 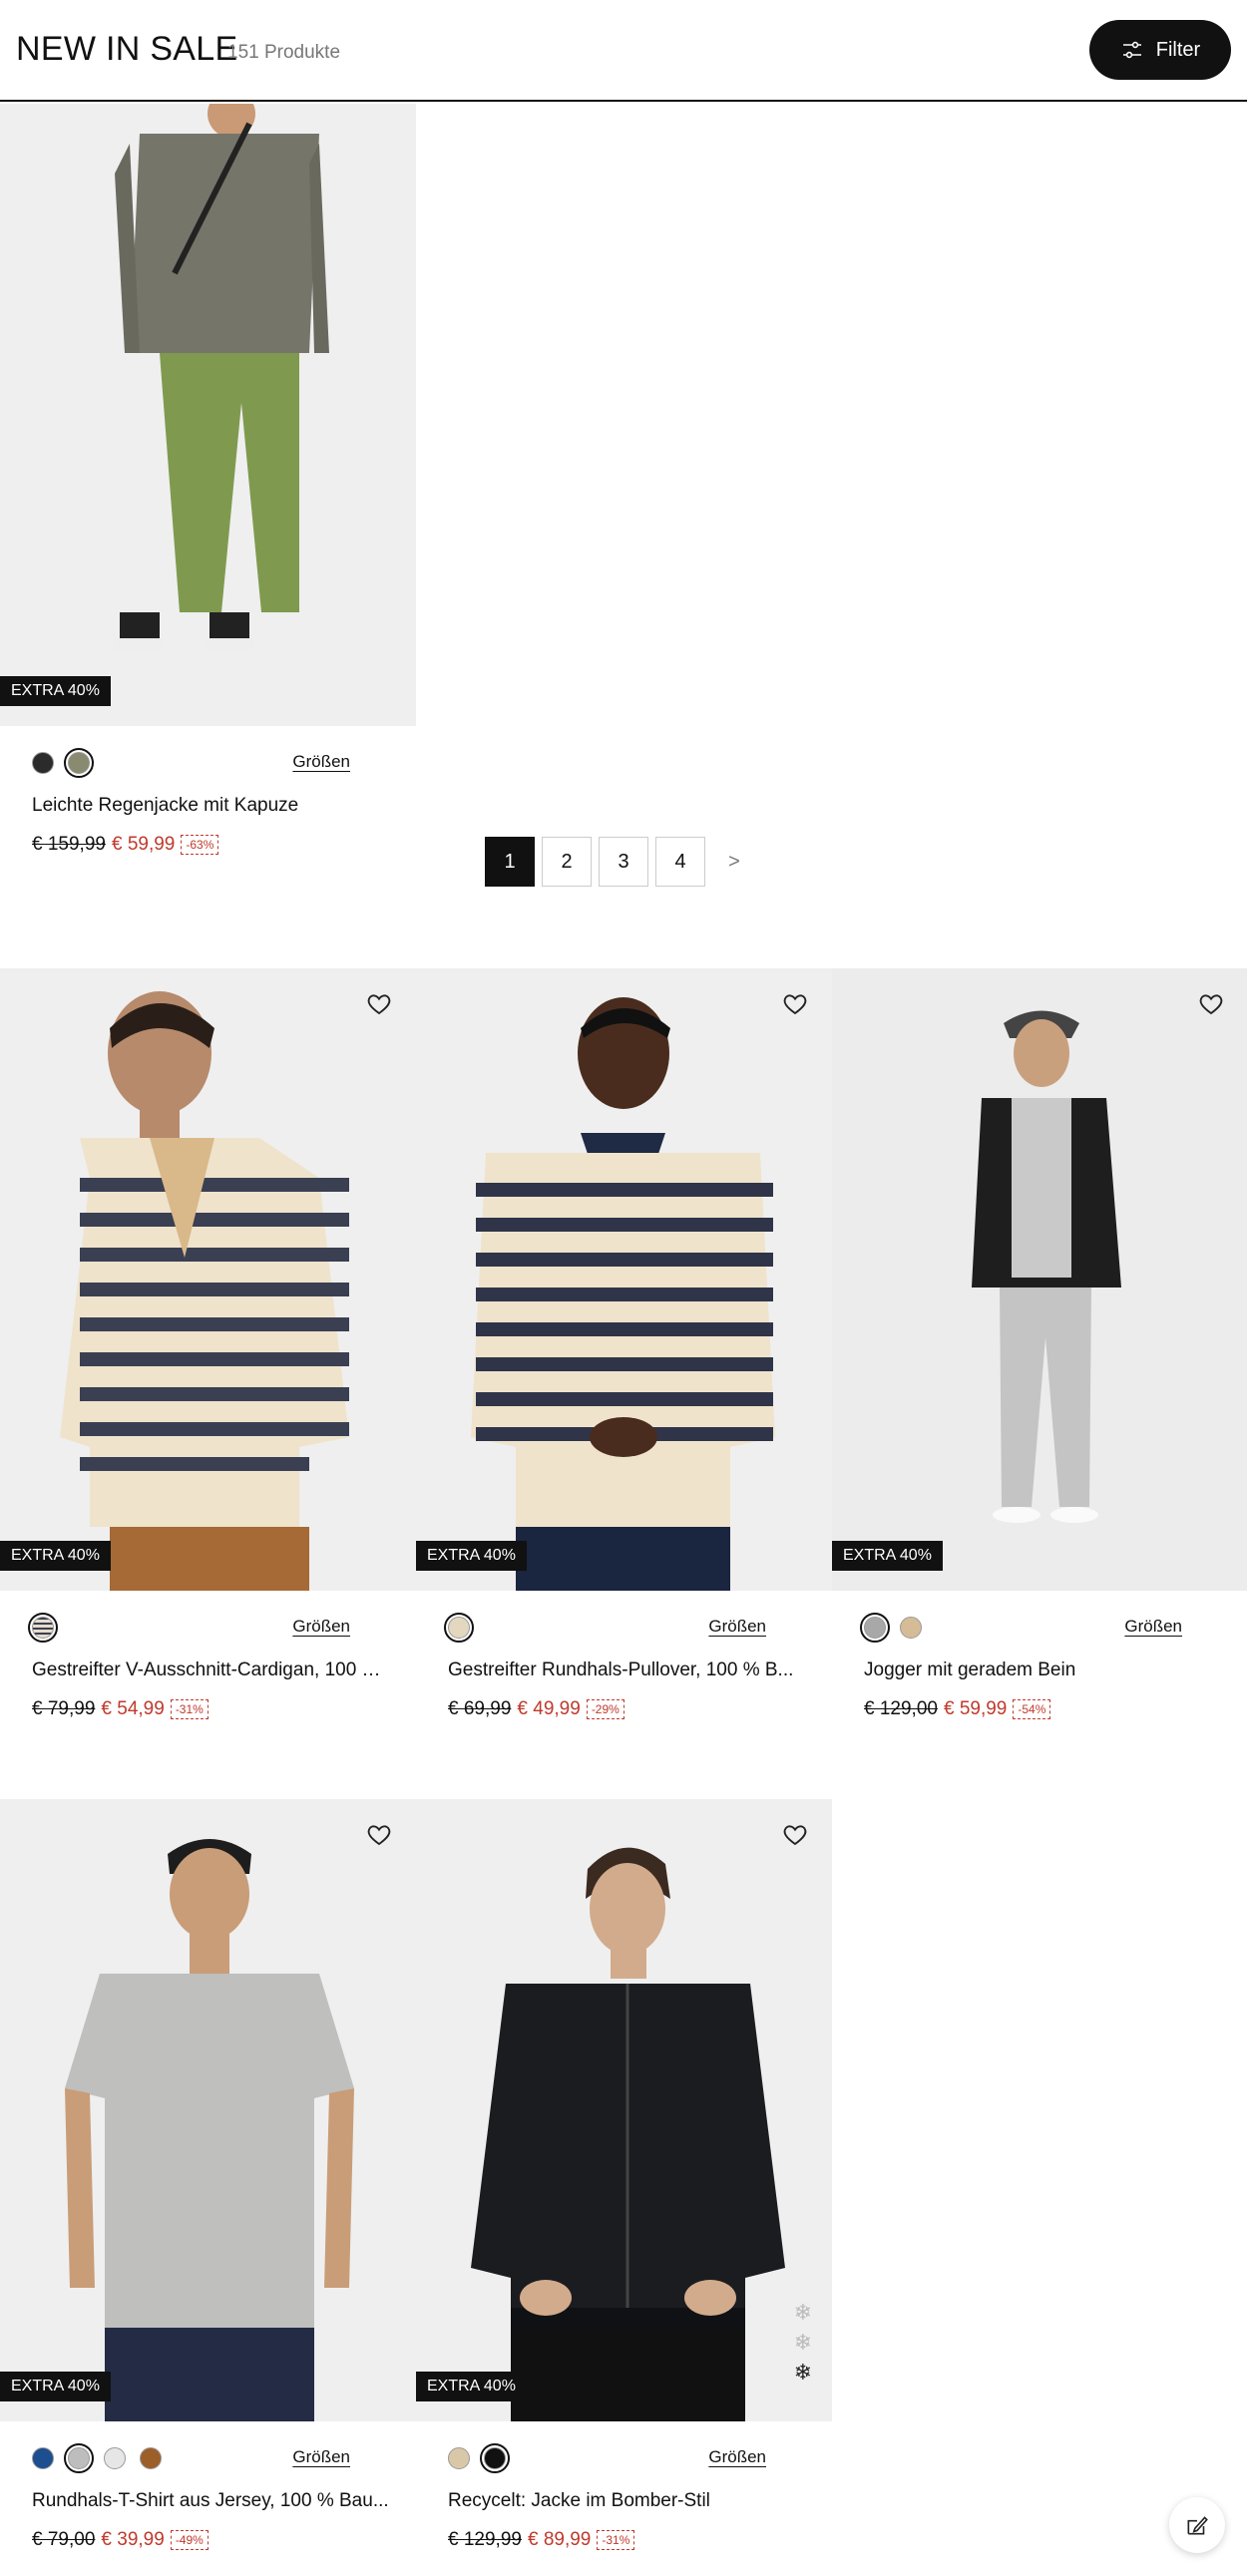 I want to click on price-row: € 69,99 € 49,99 -29%, so click(x=536, y=1709).